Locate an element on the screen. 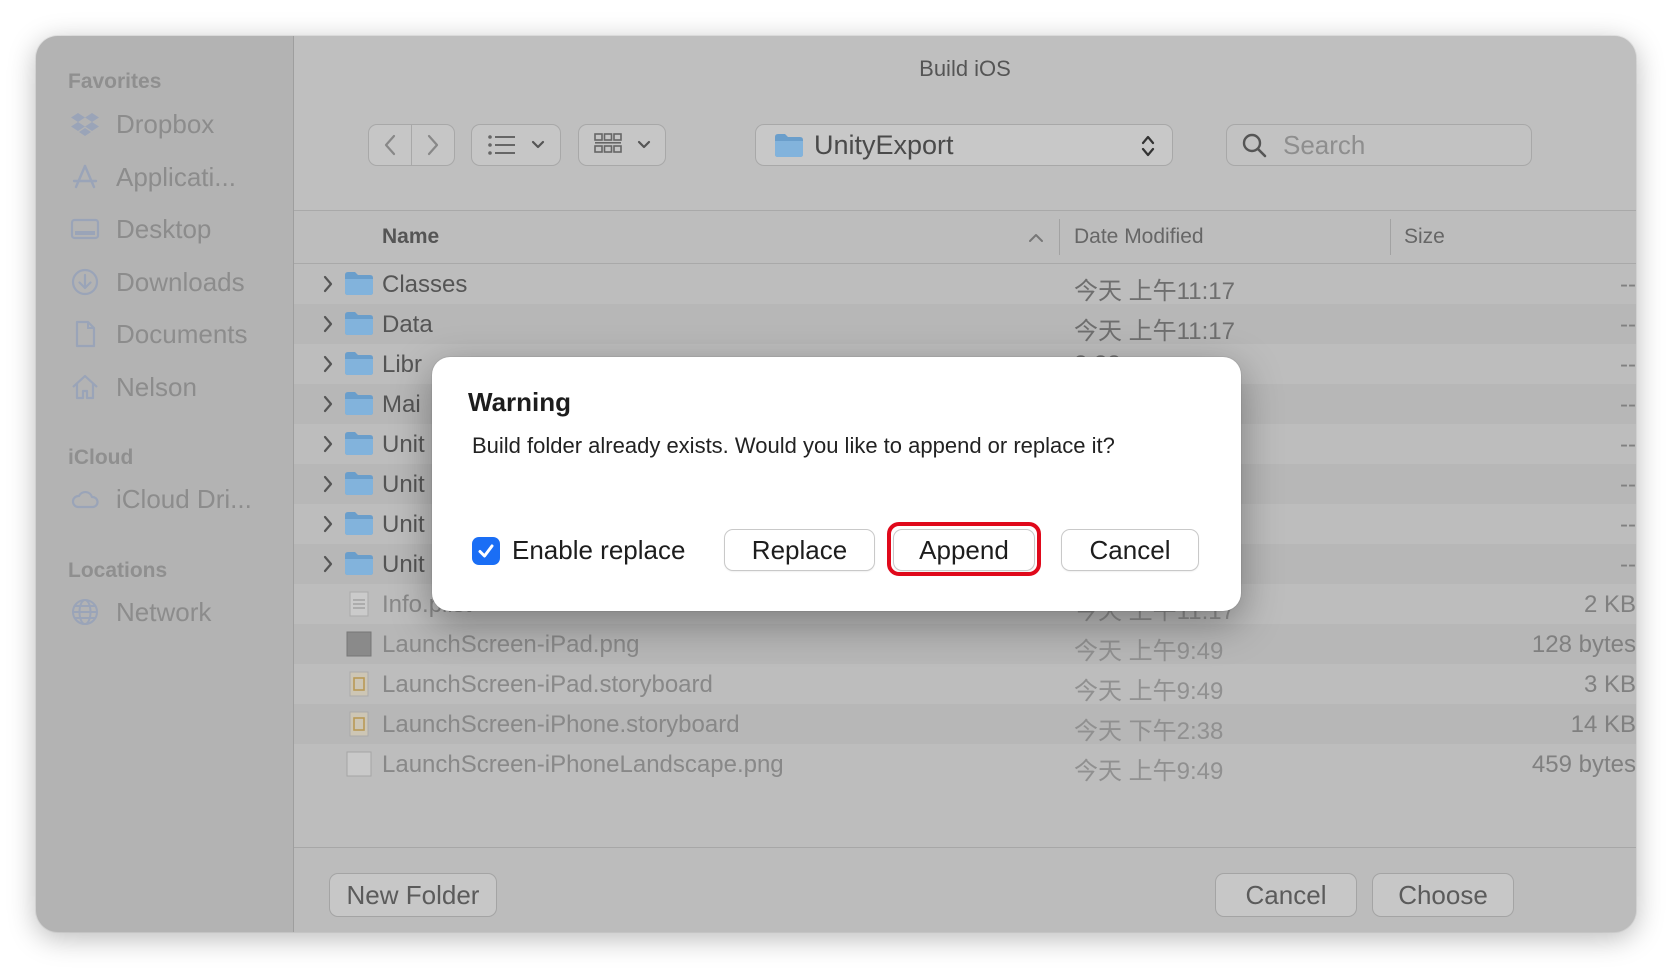 This screenshot has width=1672, height=968. group-view-button is located at coordinates (622, 145).